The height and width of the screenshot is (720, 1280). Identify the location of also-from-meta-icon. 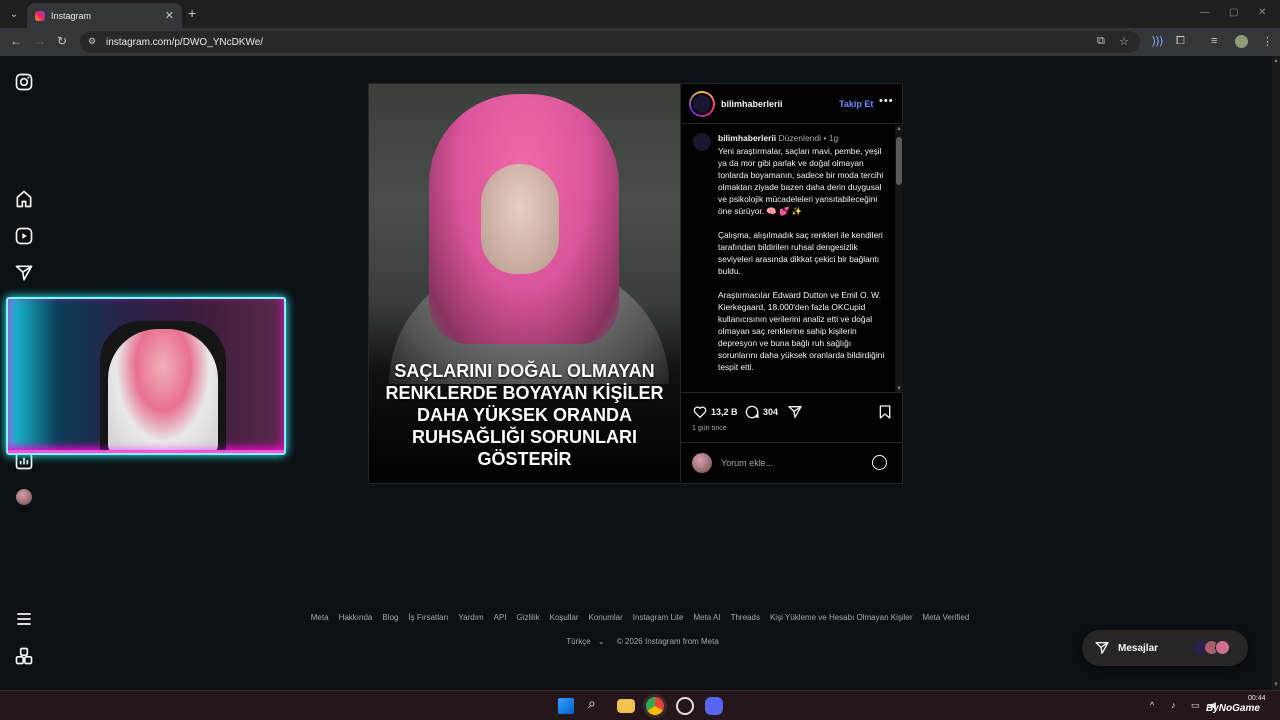
(24, 656).